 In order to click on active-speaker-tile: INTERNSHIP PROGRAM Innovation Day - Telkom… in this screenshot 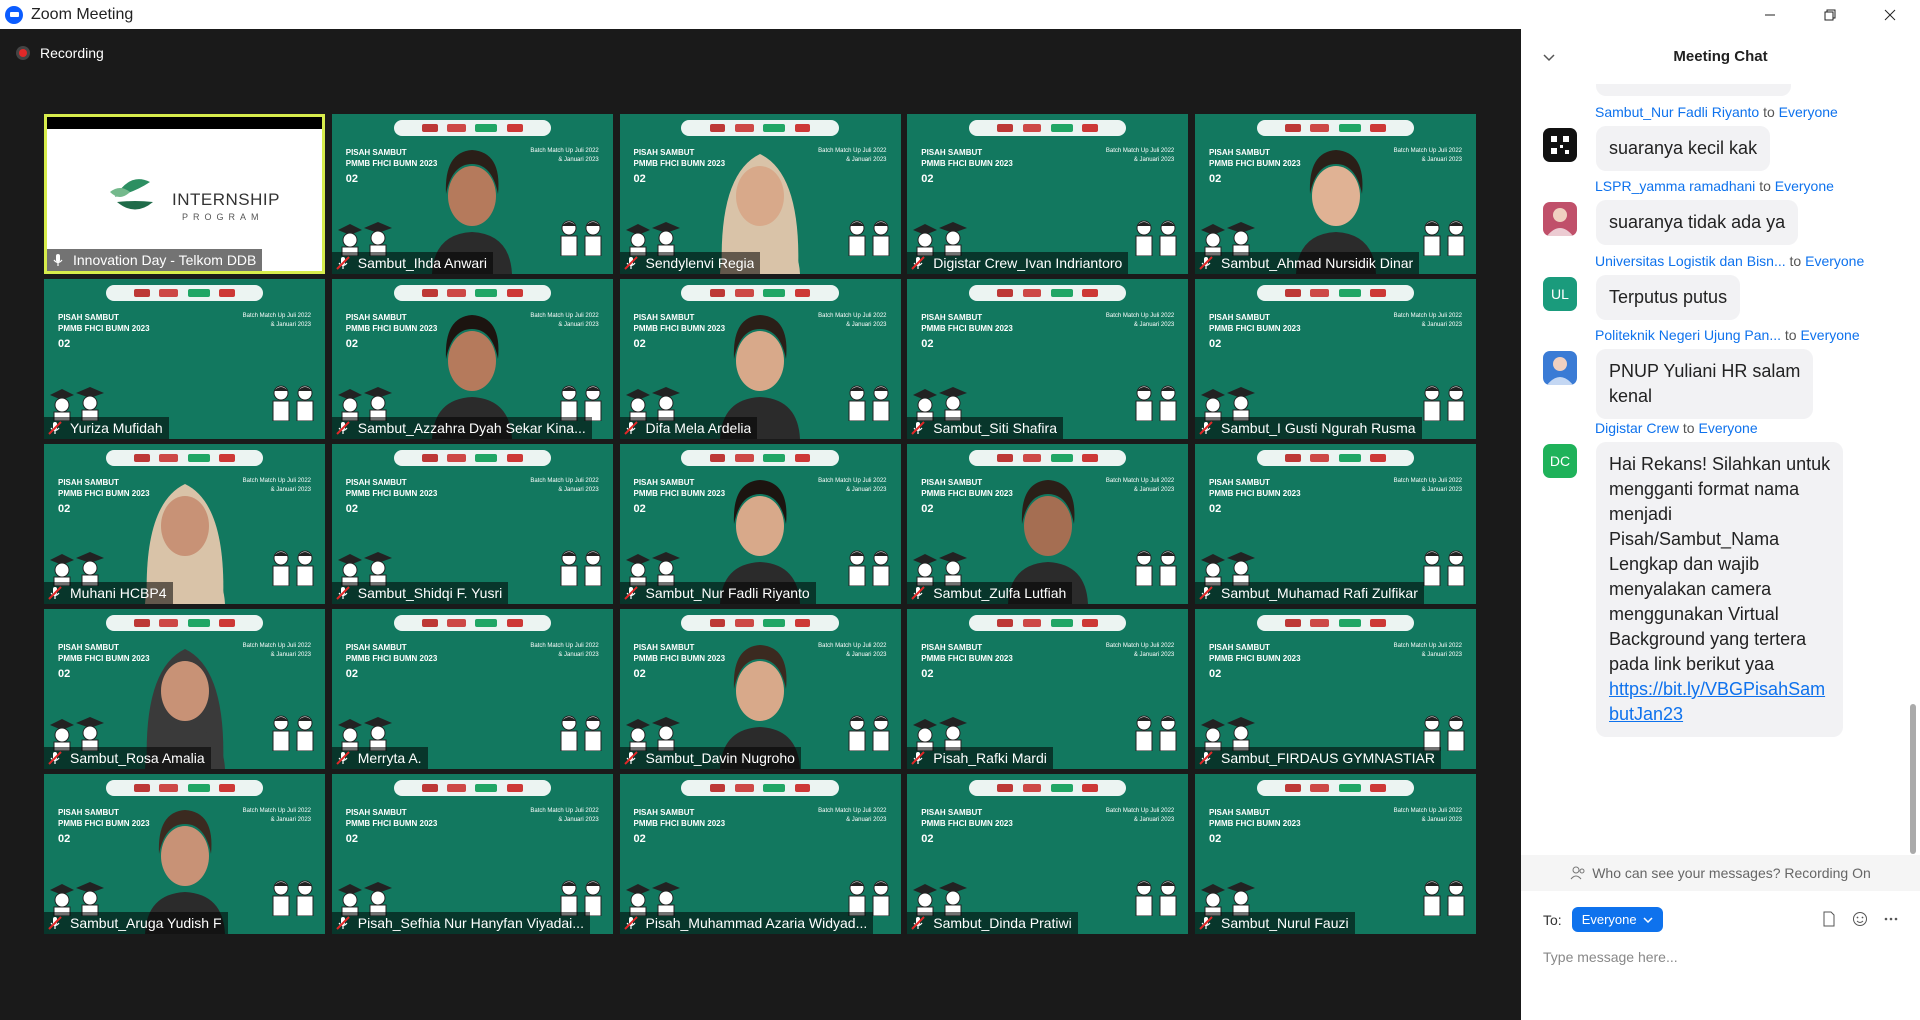, I will do `click(184, 194)`.